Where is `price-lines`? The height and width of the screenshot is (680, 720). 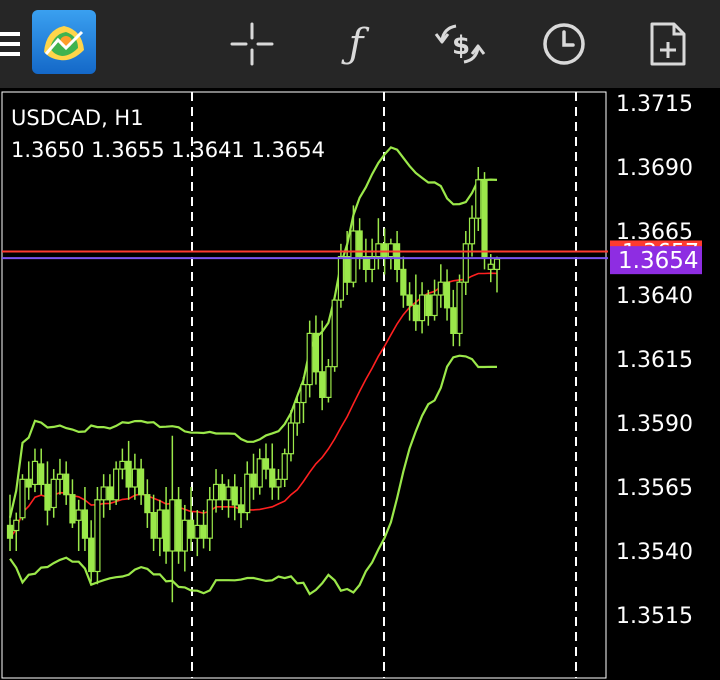
price-lines is located at coordinates (305, 255).